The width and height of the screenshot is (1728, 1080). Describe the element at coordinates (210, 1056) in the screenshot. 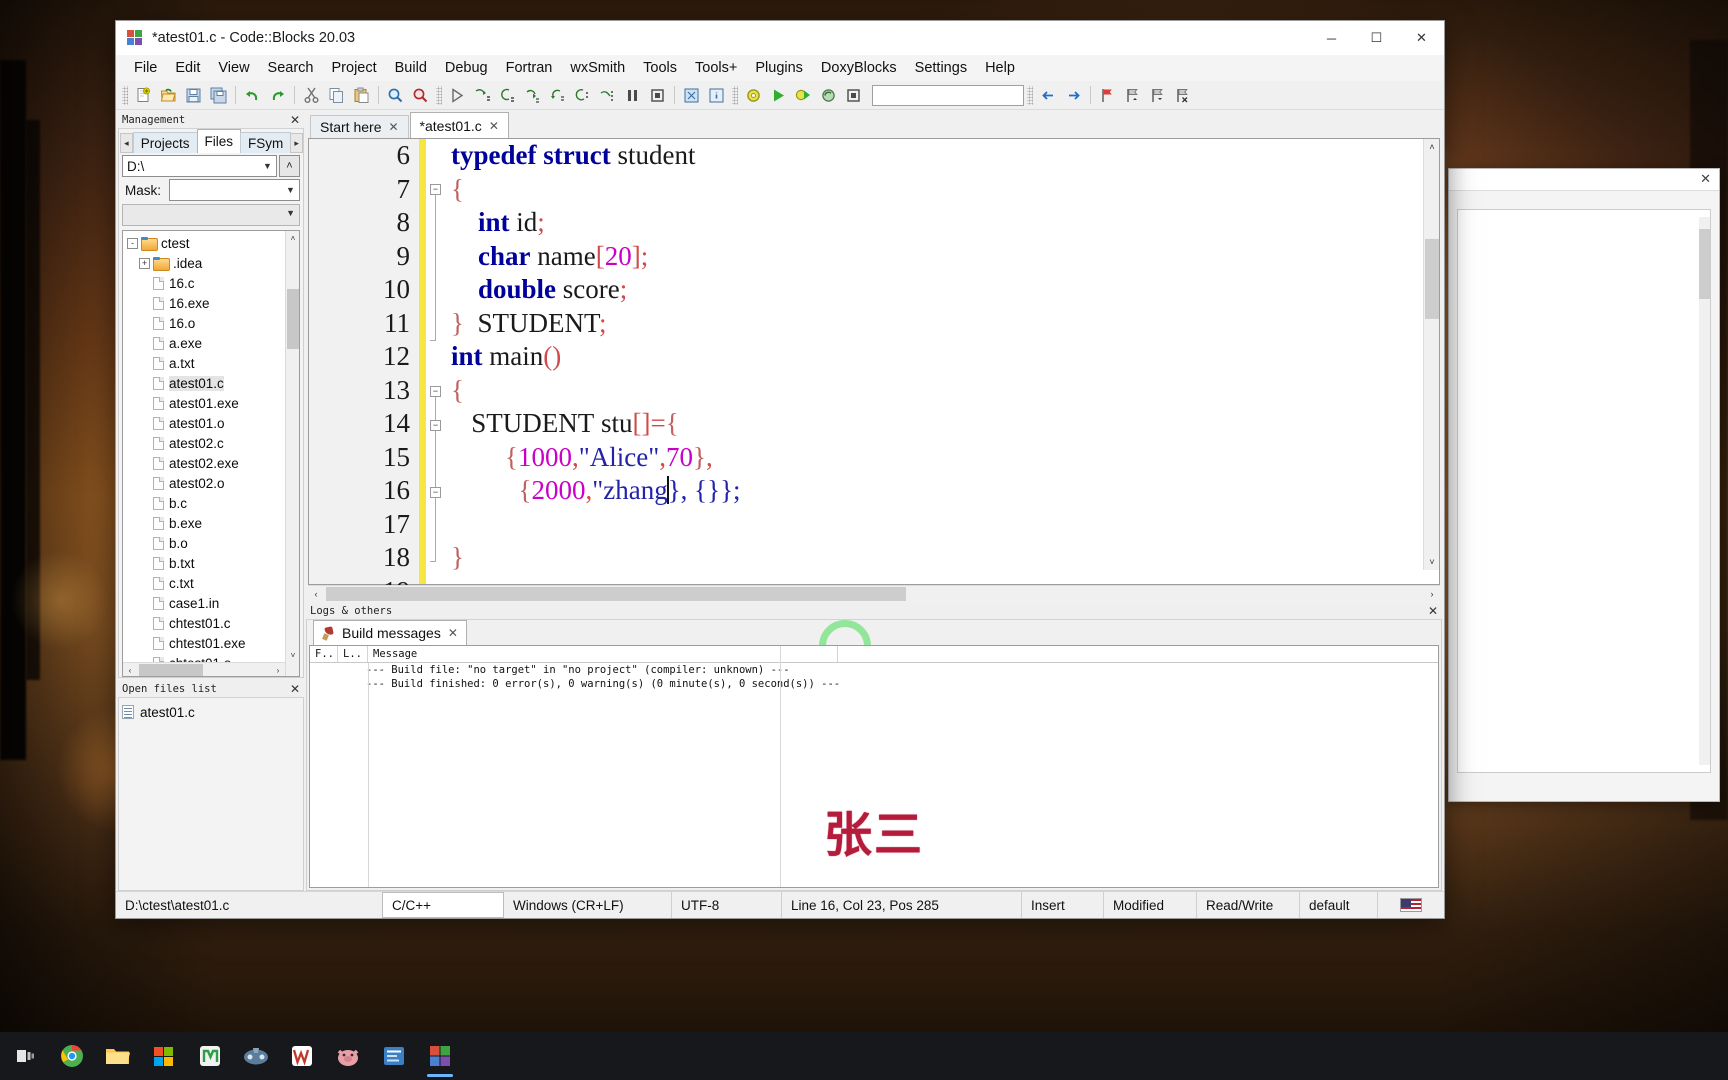

I see `app-green-icon` at that location.